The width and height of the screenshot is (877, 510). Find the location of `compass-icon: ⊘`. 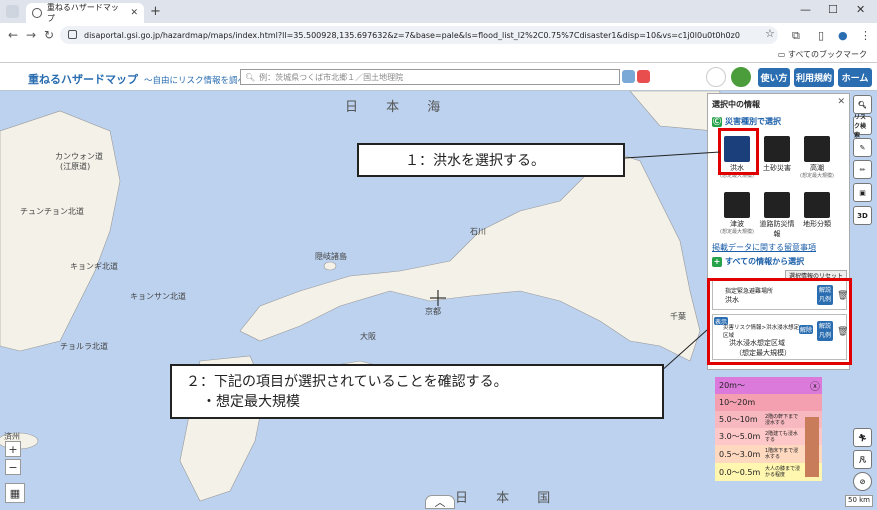

compass-icon: ⊘ is located at coordinates (862, 481).